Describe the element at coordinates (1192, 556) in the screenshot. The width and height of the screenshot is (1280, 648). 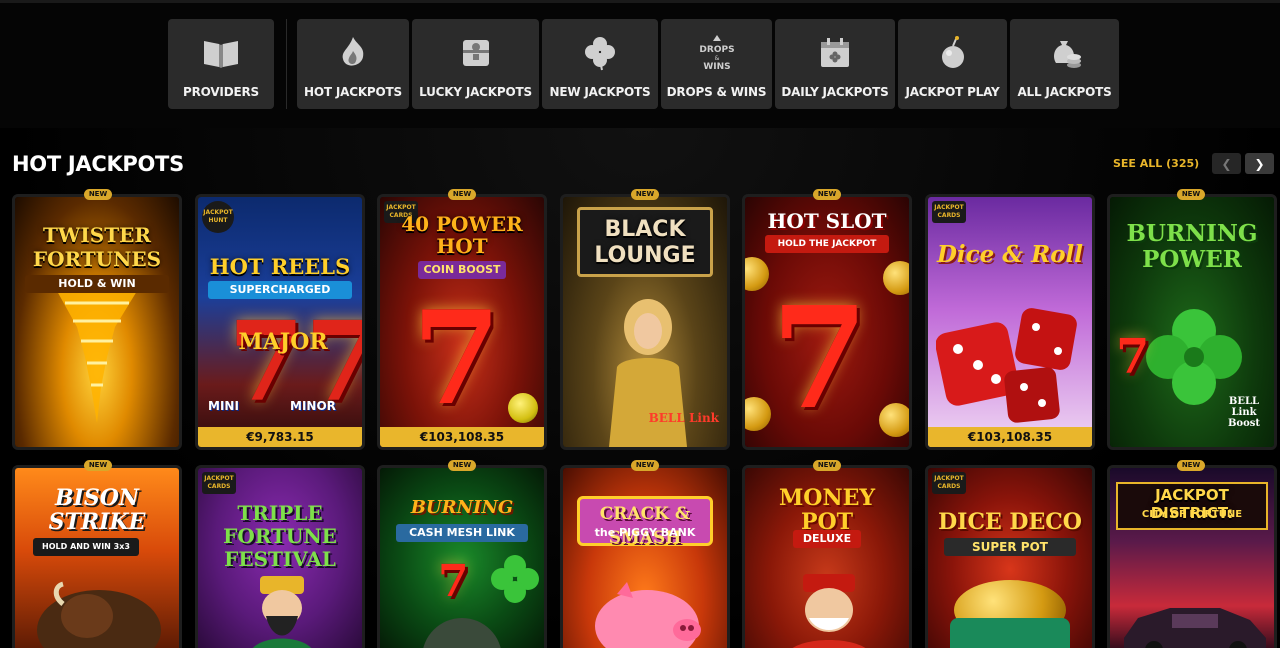
I see `game-tile-jackpot-district: JACKPOT DISTRICT: CITY OF FORTUNE` at that location.